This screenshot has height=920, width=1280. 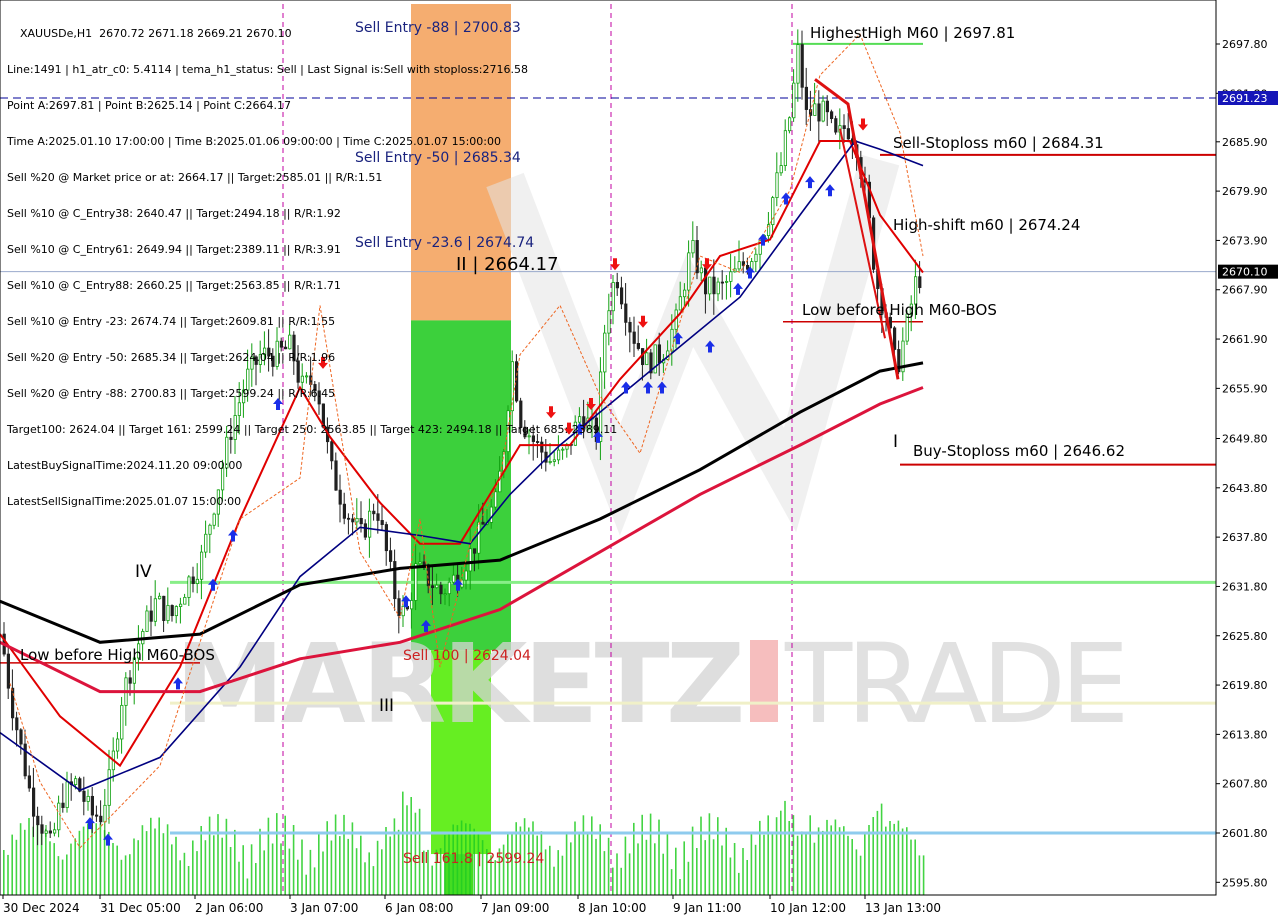 What do you see at coordinates (1245, 142) in the screenshot?
I see `y-tick-label: 2685.90` at bounding box center [1245, 142].